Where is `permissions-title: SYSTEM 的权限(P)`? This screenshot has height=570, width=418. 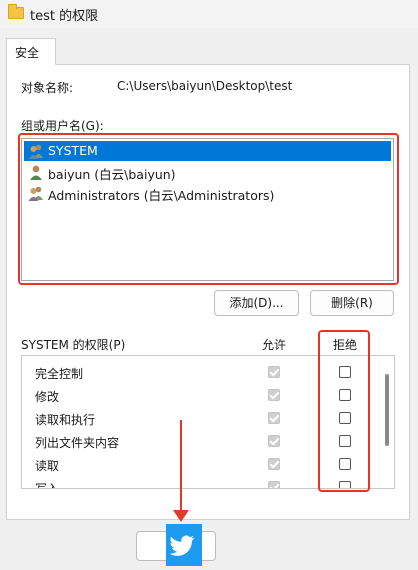
permissions-title: SYSTEM 的权限(P) is located at coordinates (73, 345).